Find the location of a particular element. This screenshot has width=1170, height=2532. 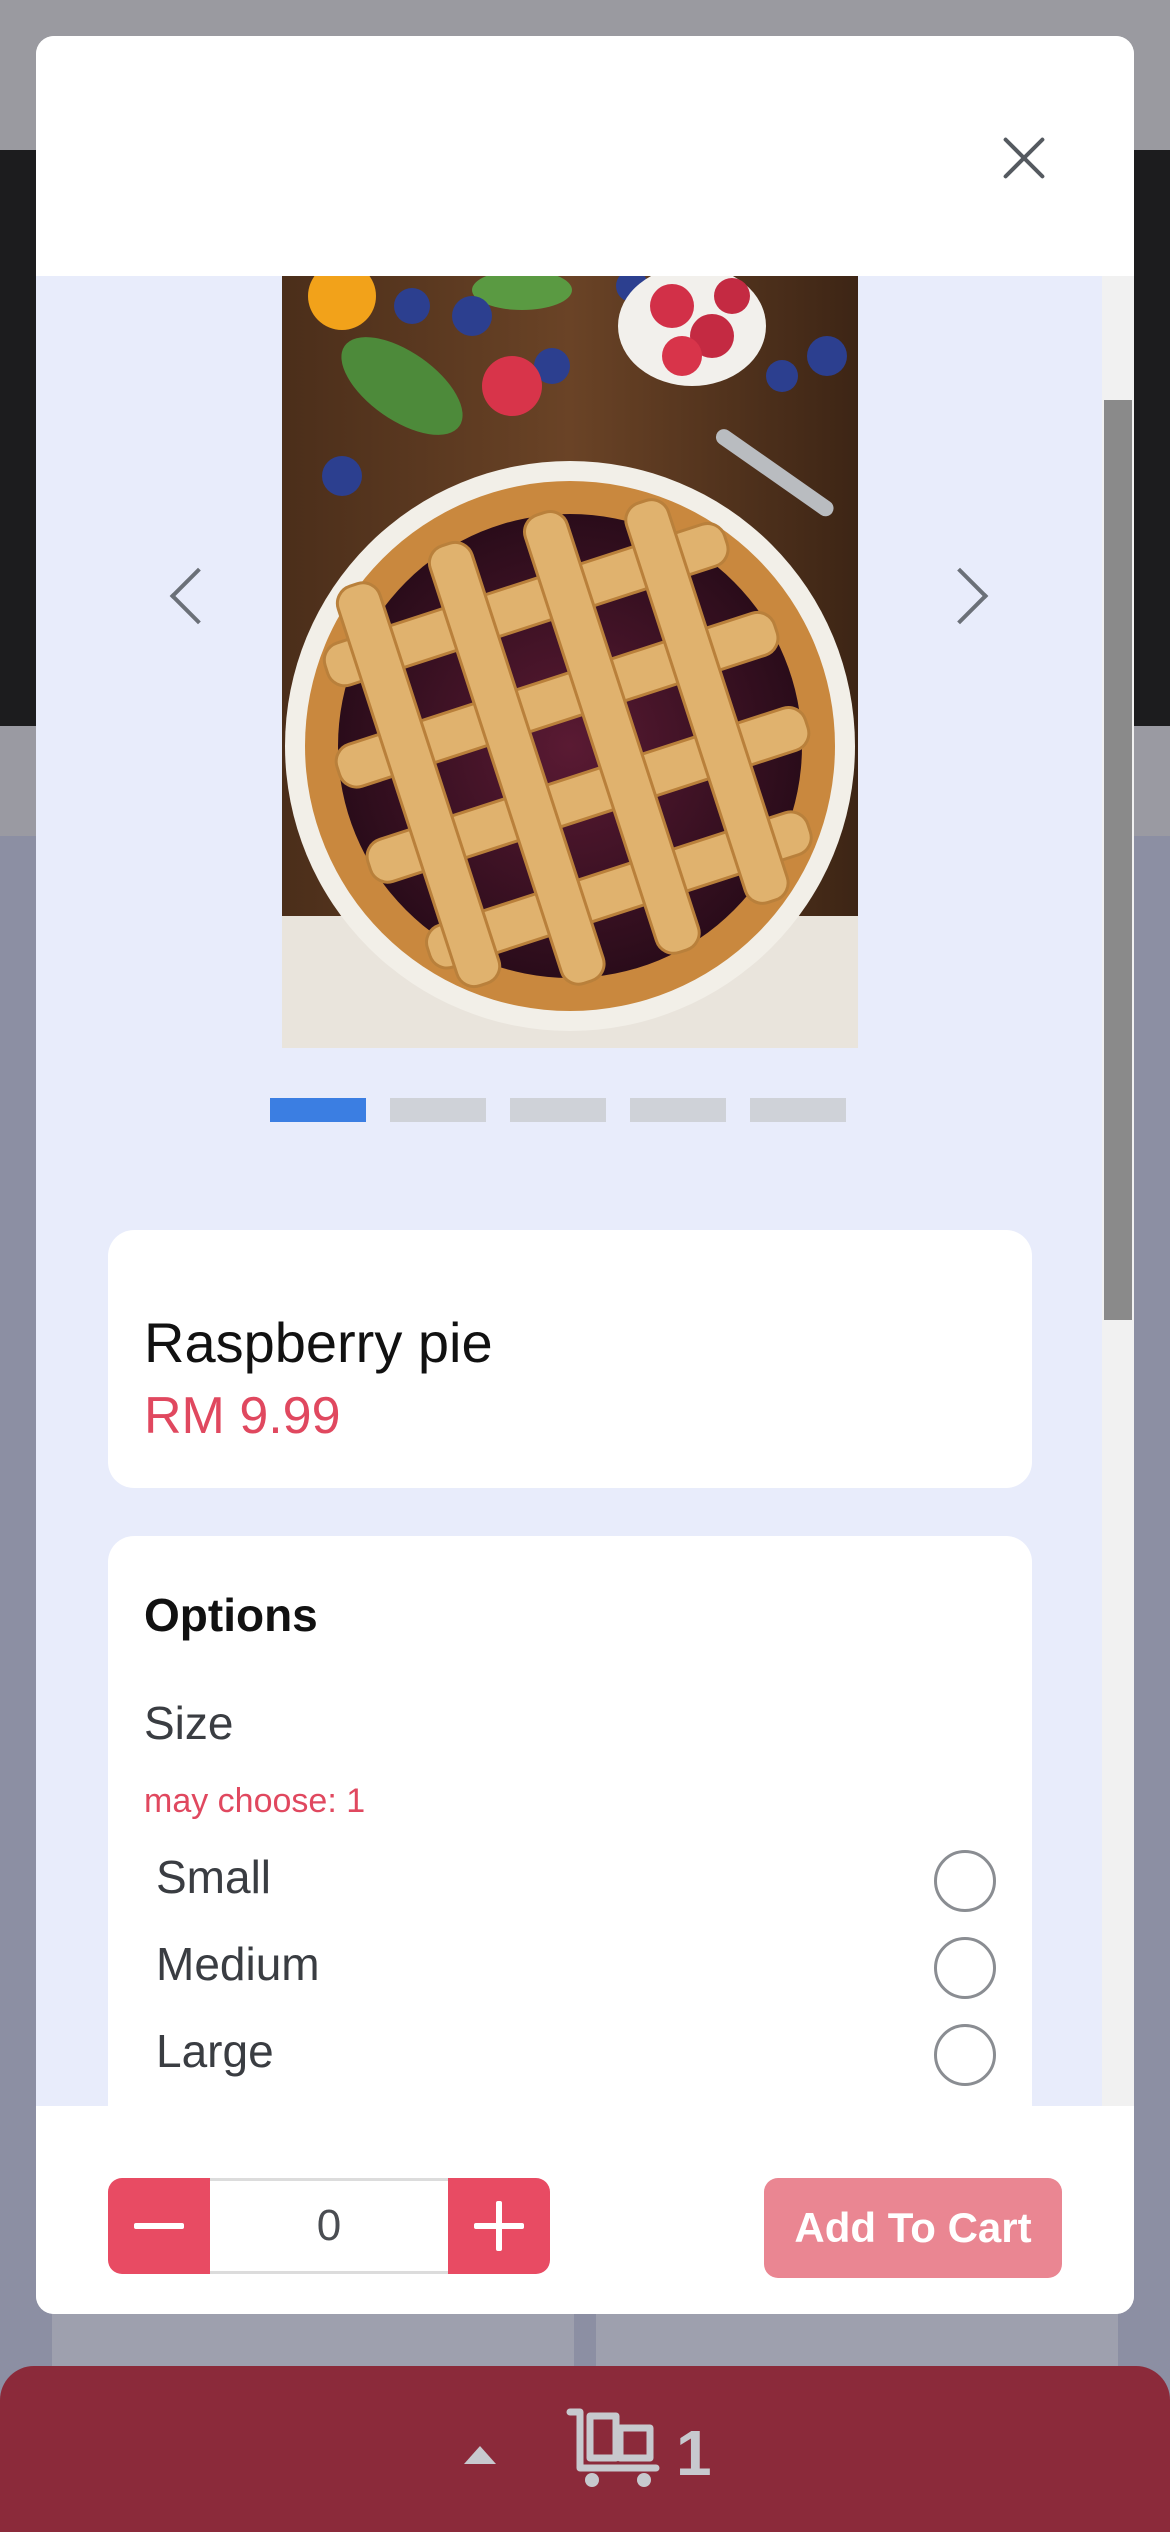

increase-quantity-button is located at coordinates (499, 2226).